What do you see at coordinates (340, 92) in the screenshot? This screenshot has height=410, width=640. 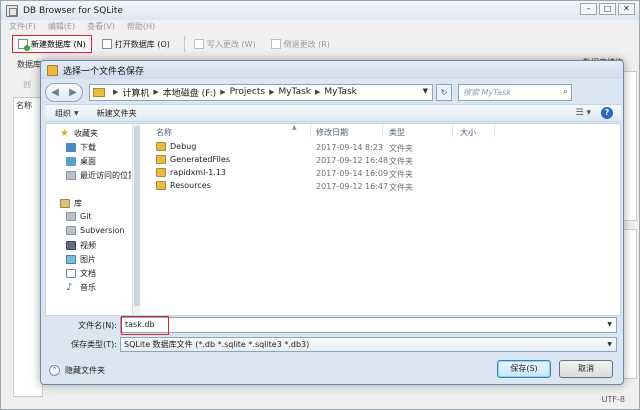 I see `breadcrumb-mytask-current: MyTask` at bounding box center [340, 92].